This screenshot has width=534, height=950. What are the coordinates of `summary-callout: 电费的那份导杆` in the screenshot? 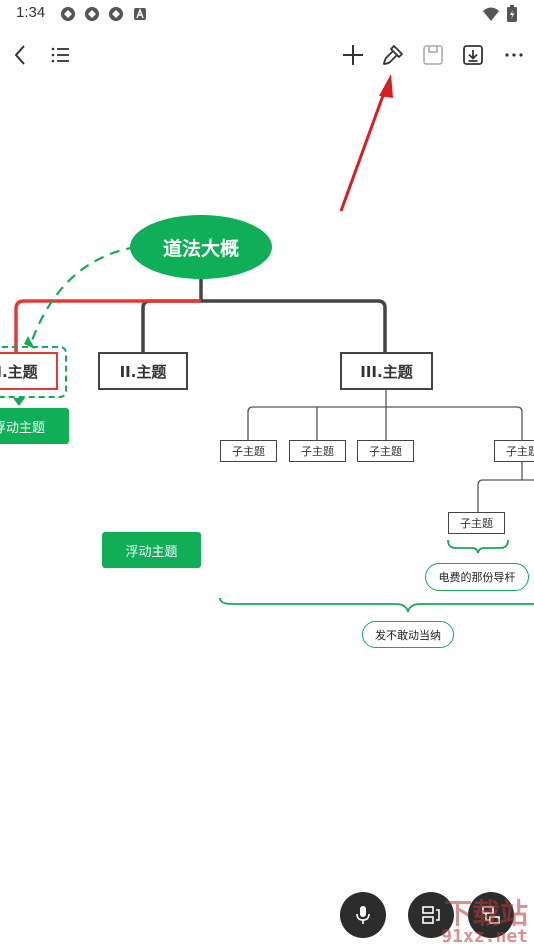 It's located at (477, 577).